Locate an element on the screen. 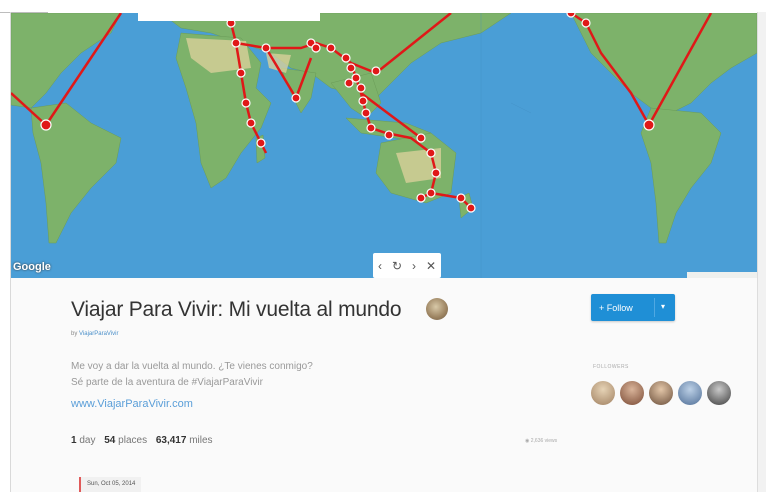  views-count: ◉ 2,636 views is located at coordinates (541, 441).